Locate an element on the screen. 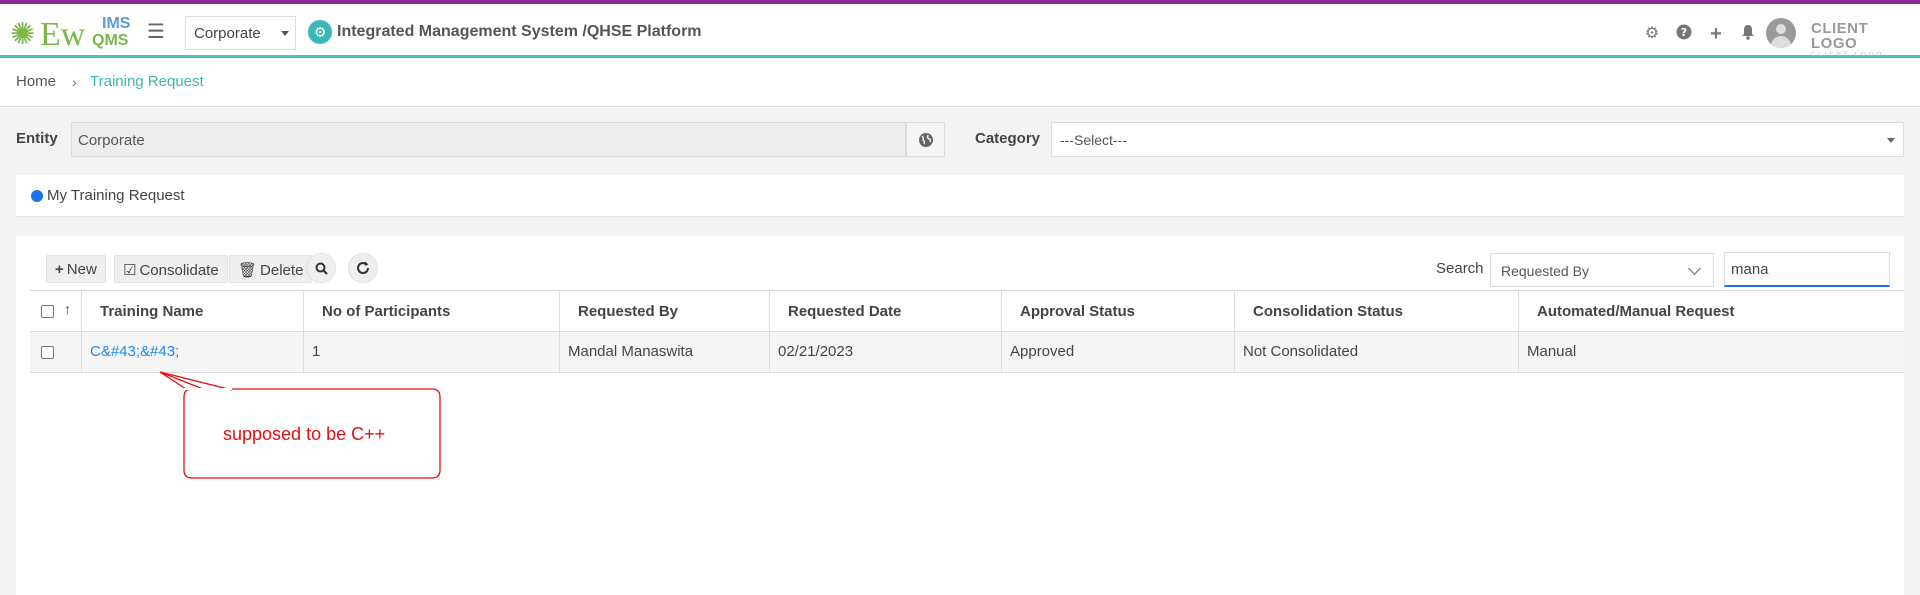 Image resolution: width=1920 pixels, height=595 pixels. avatar is located at coordinates (1781, 33).